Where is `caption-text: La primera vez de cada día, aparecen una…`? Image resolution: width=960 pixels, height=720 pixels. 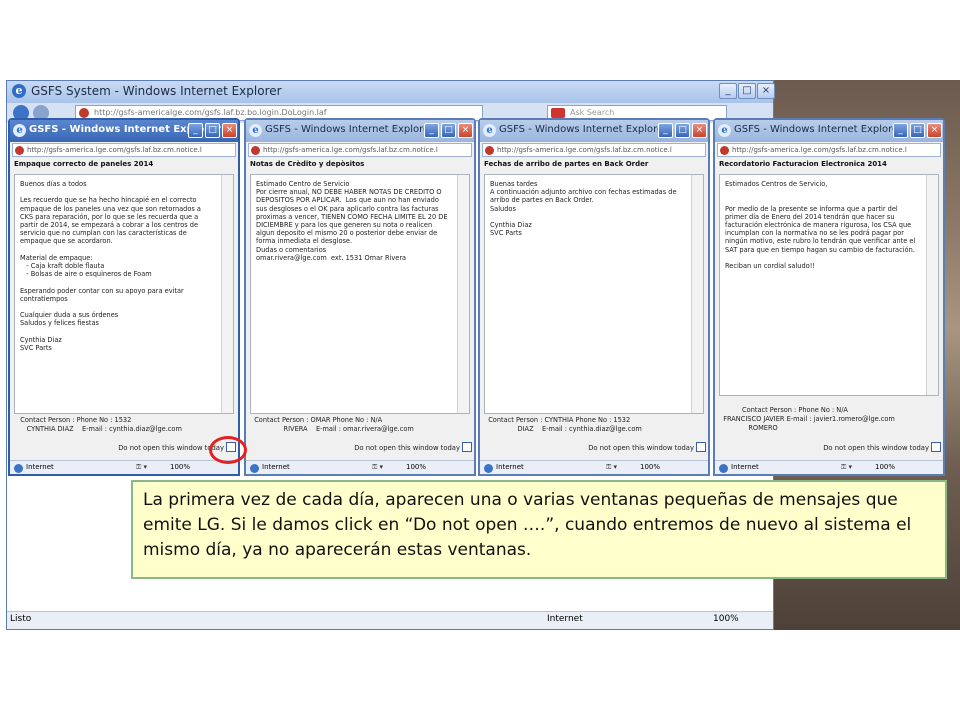 caption-text: La primera vez de cada día, aparecen una… is located at coordinates (527, 525).